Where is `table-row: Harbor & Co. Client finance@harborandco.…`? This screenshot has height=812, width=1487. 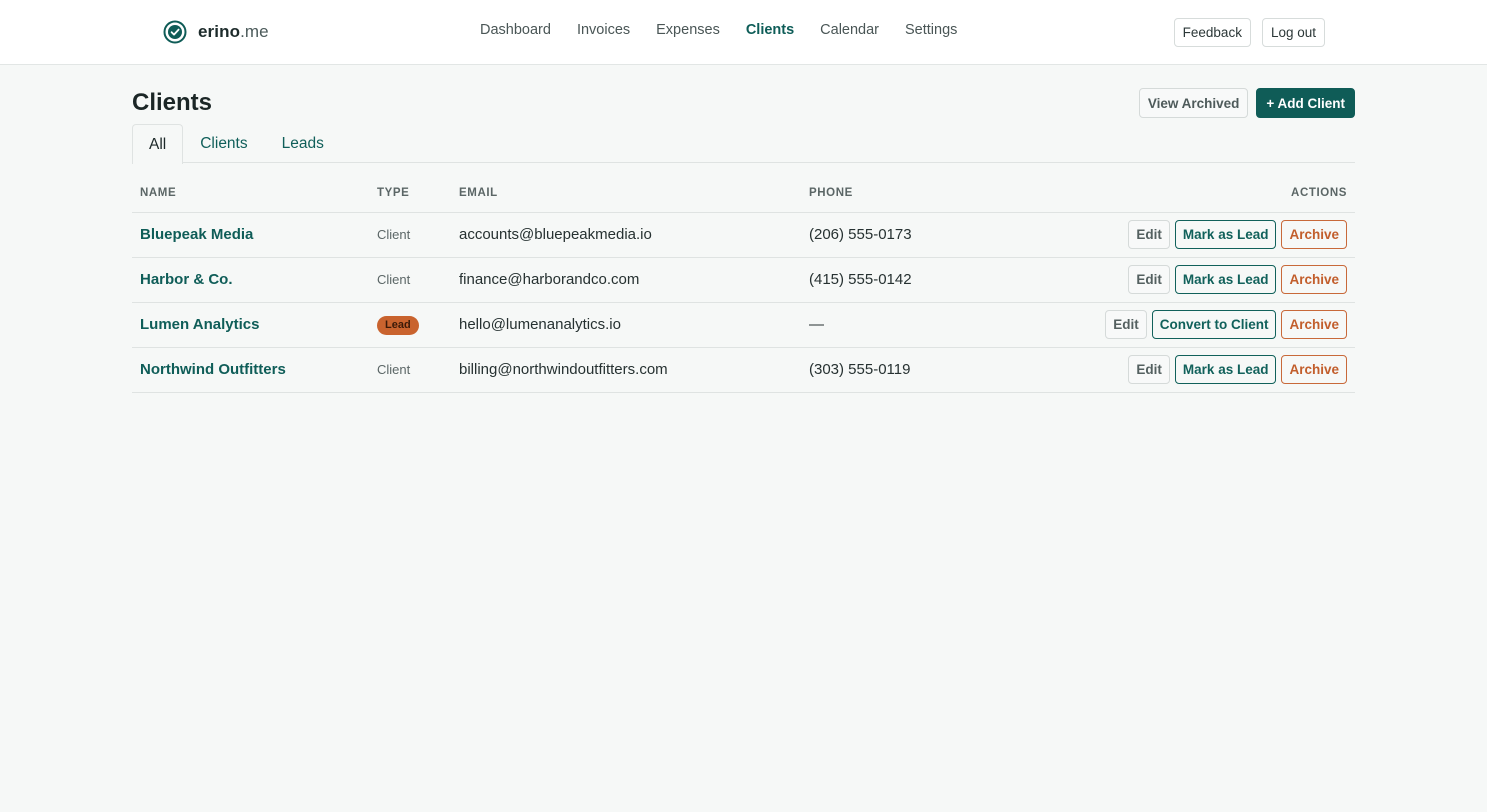 table-row: Harbor & Co. Client finance@harborandco.… is located at coordinates (743, 280).